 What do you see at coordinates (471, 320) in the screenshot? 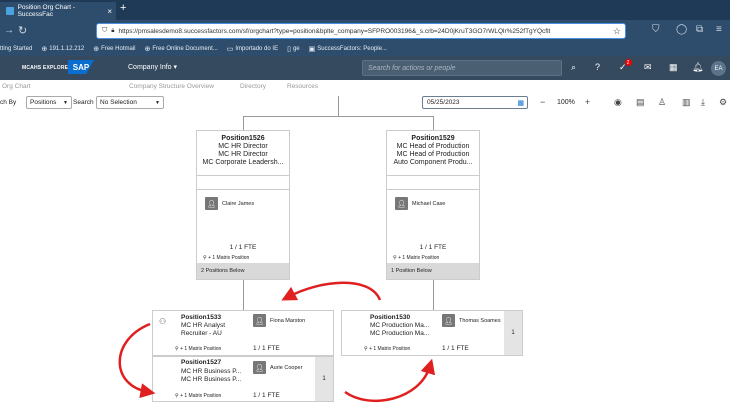
I see `incumbent: 👤︎ Thomas Soames` at bounding box center [471, 320].